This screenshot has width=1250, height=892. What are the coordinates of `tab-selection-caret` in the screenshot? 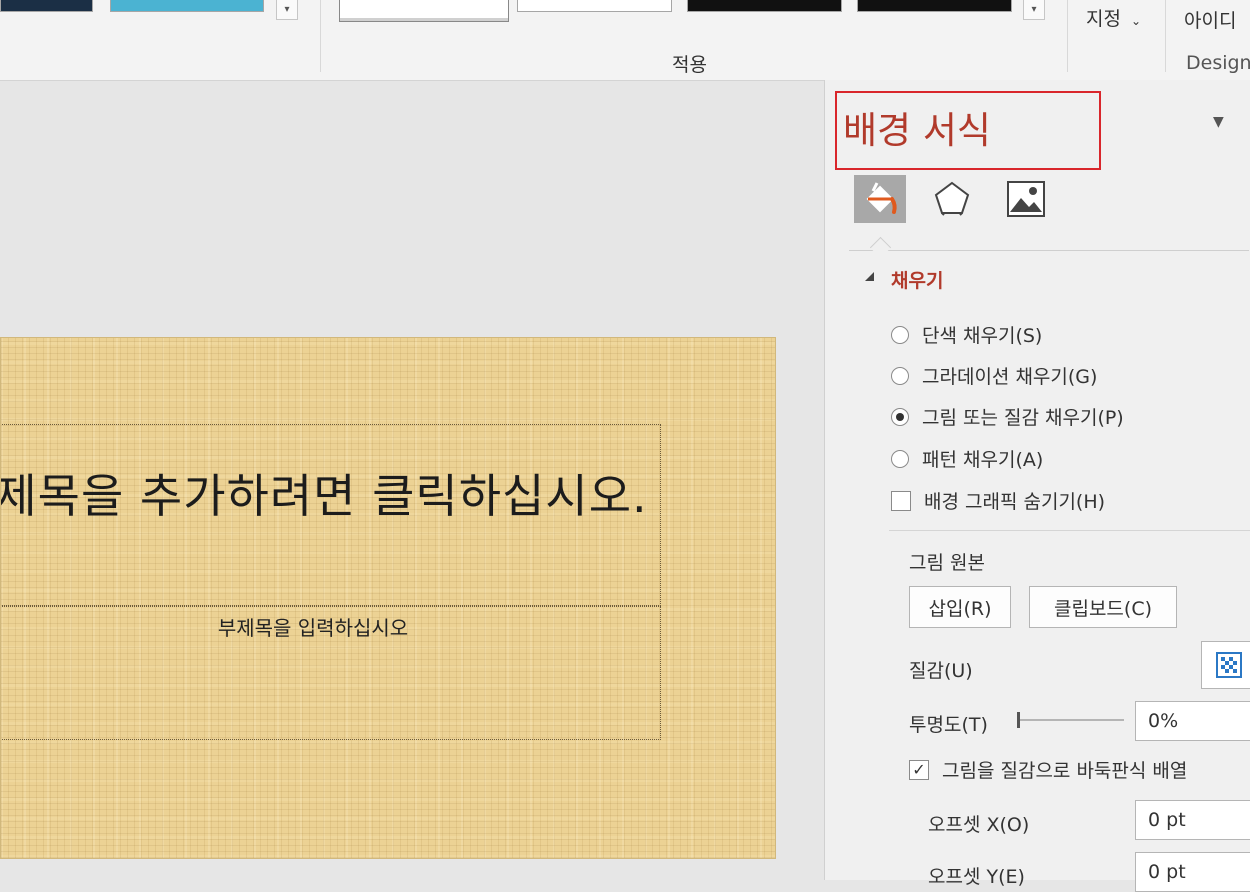 It's located at (880, 247).